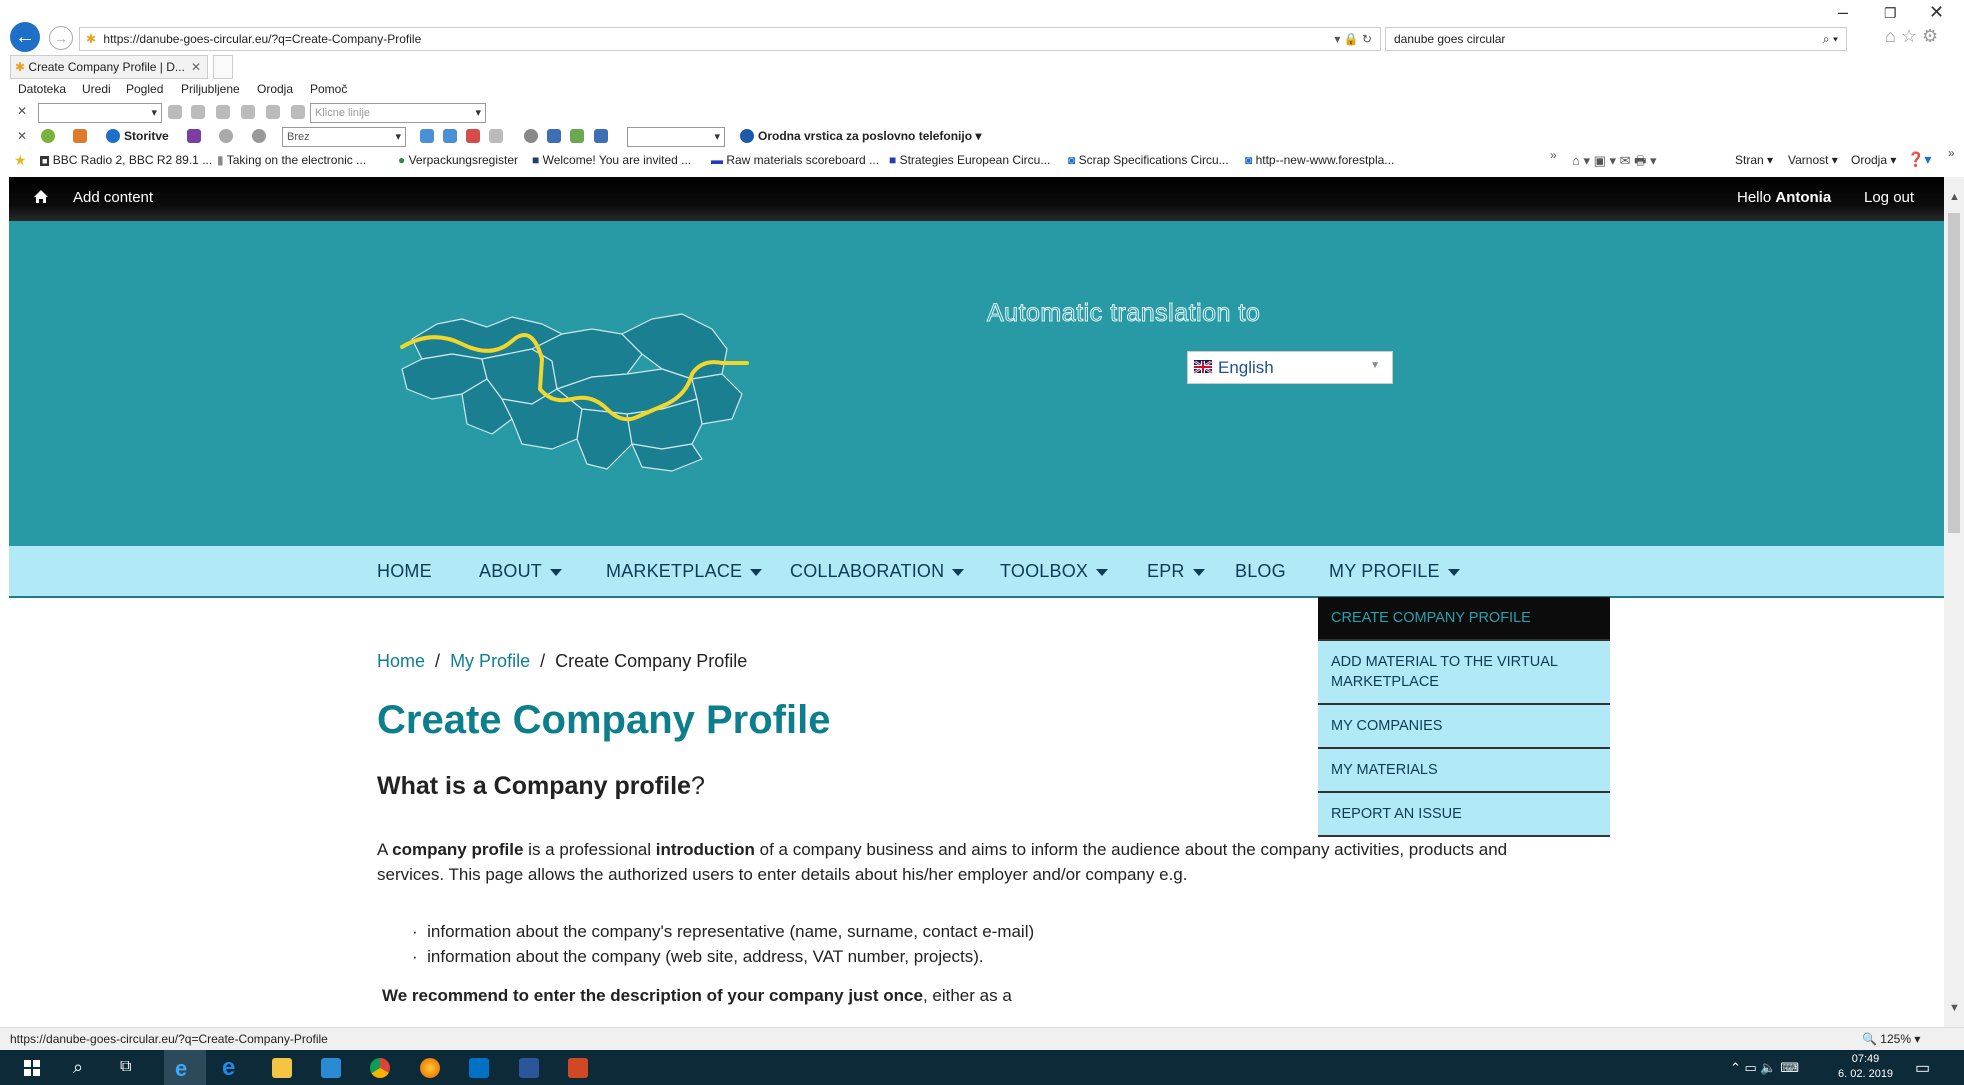  Describe the element at coordinates (1891, 1039) in the screenshot. I see `zoom-control: 🔍 125% ▾` at that location.